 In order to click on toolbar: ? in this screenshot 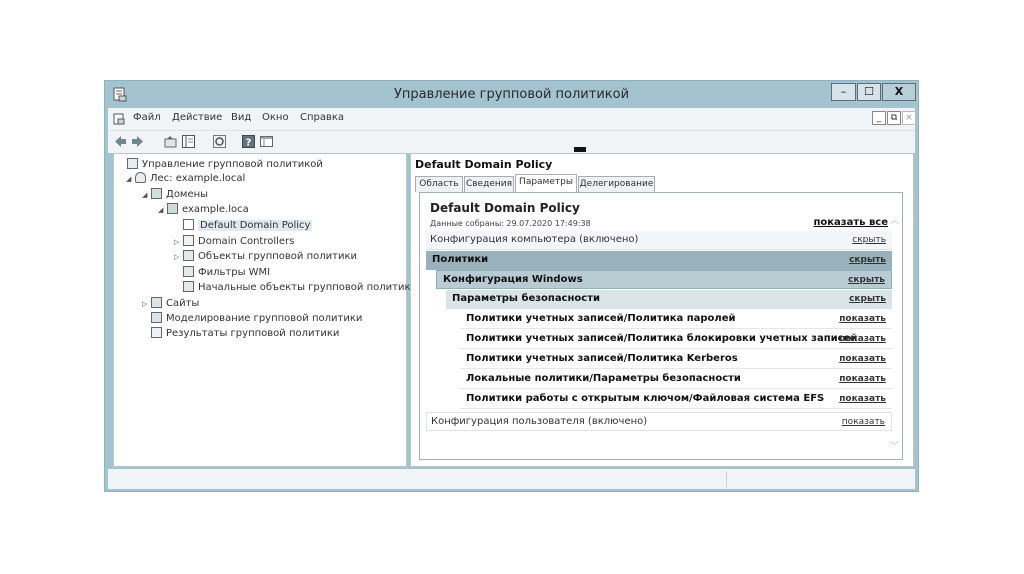, I will do `click(511, 141)`.